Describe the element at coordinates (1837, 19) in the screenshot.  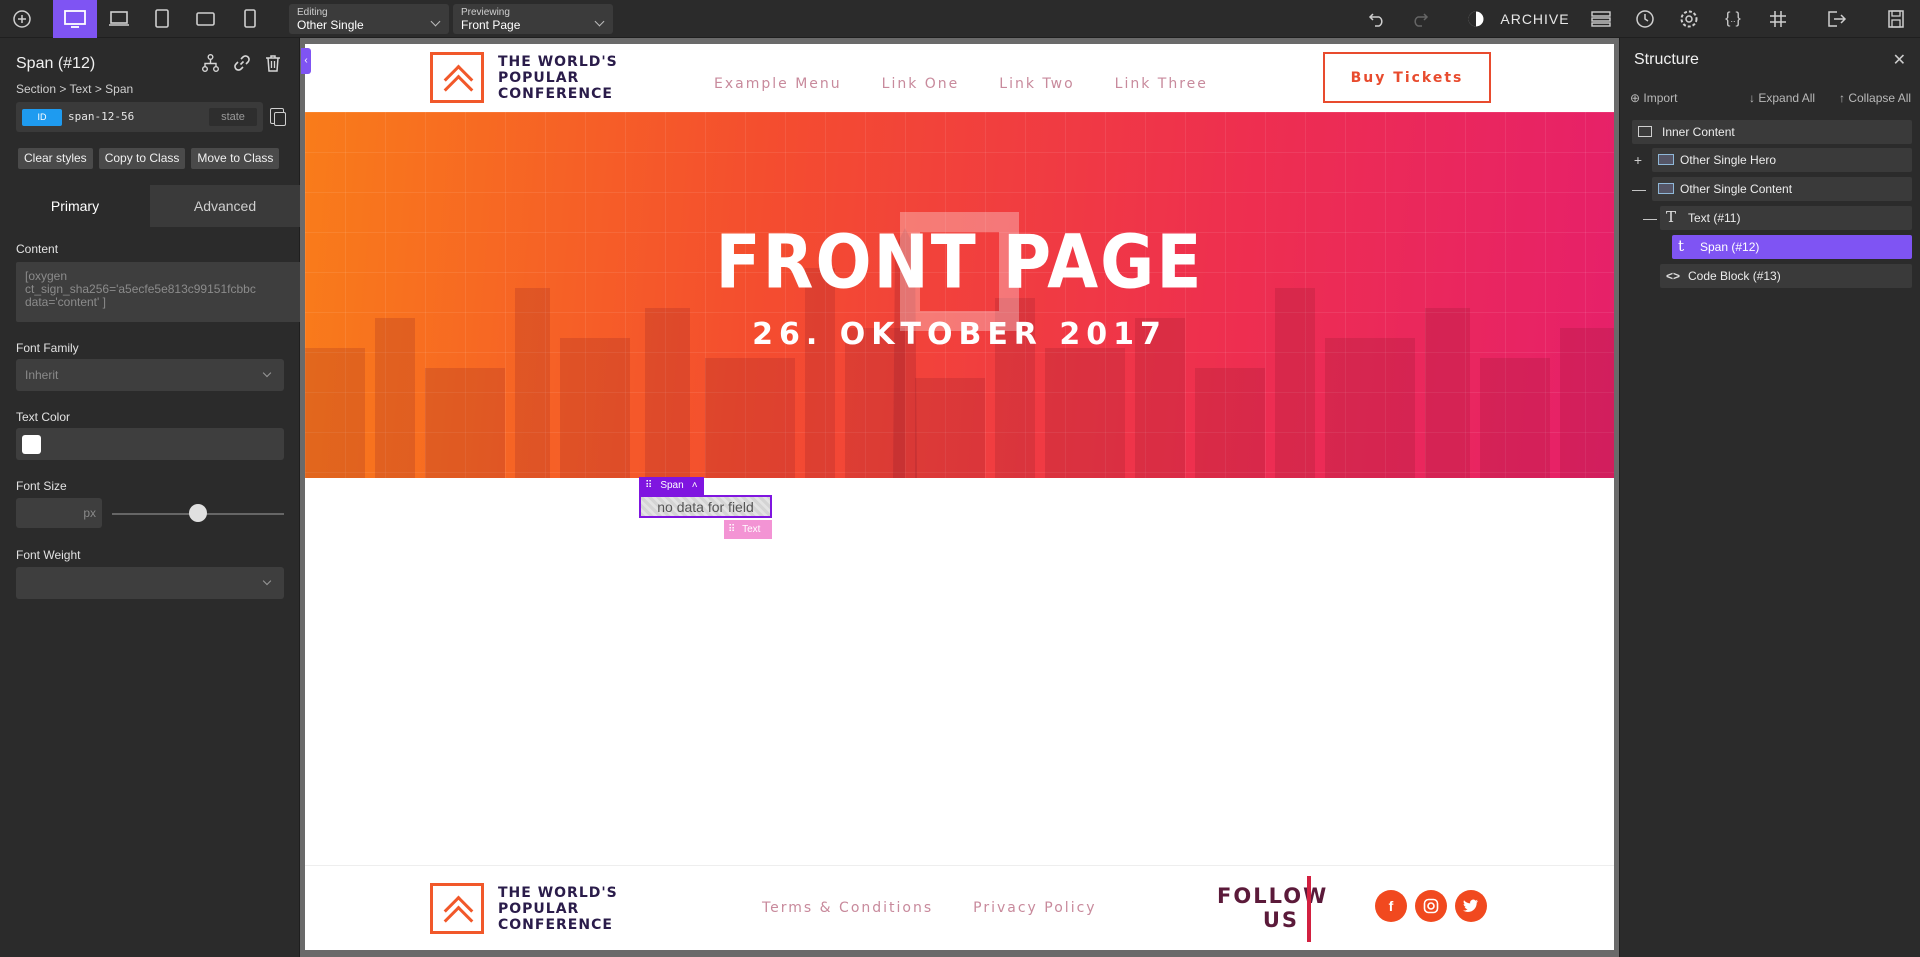
I see `exit-icon` at that location.